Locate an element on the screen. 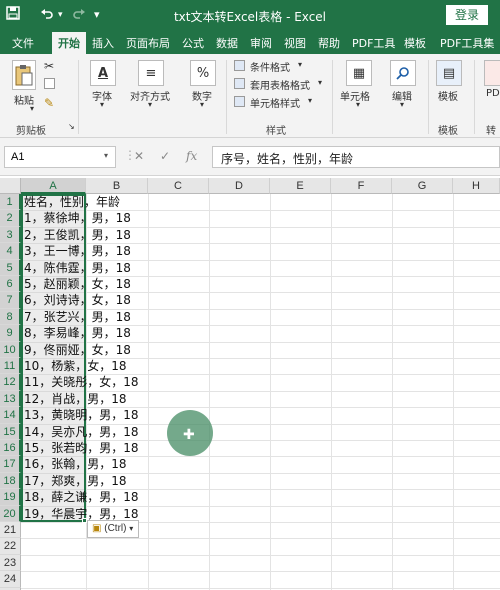 This screenshot has height=590, width=500. tab-data: 数据 is located at coordinates (227, 43).